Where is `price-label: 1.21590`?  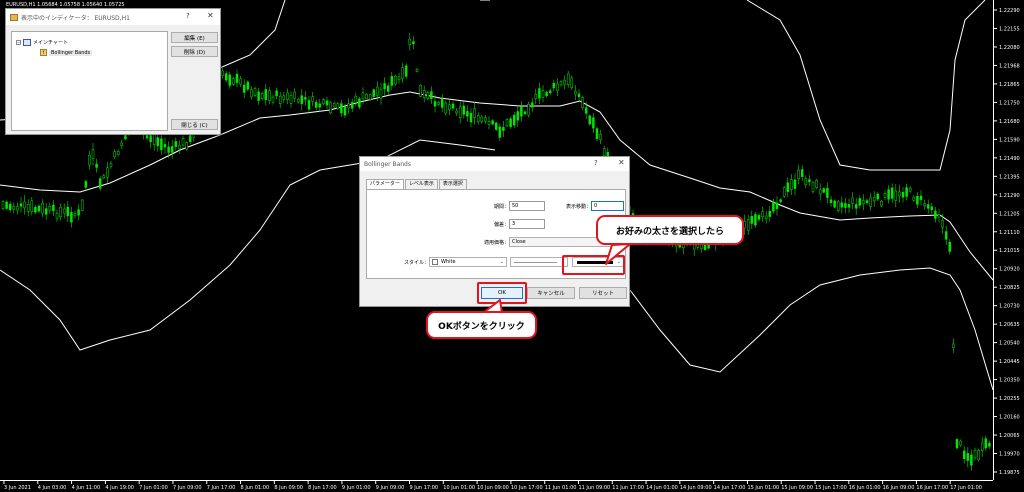 price-label: 1.21590 is located at coordinates (1009, 140).